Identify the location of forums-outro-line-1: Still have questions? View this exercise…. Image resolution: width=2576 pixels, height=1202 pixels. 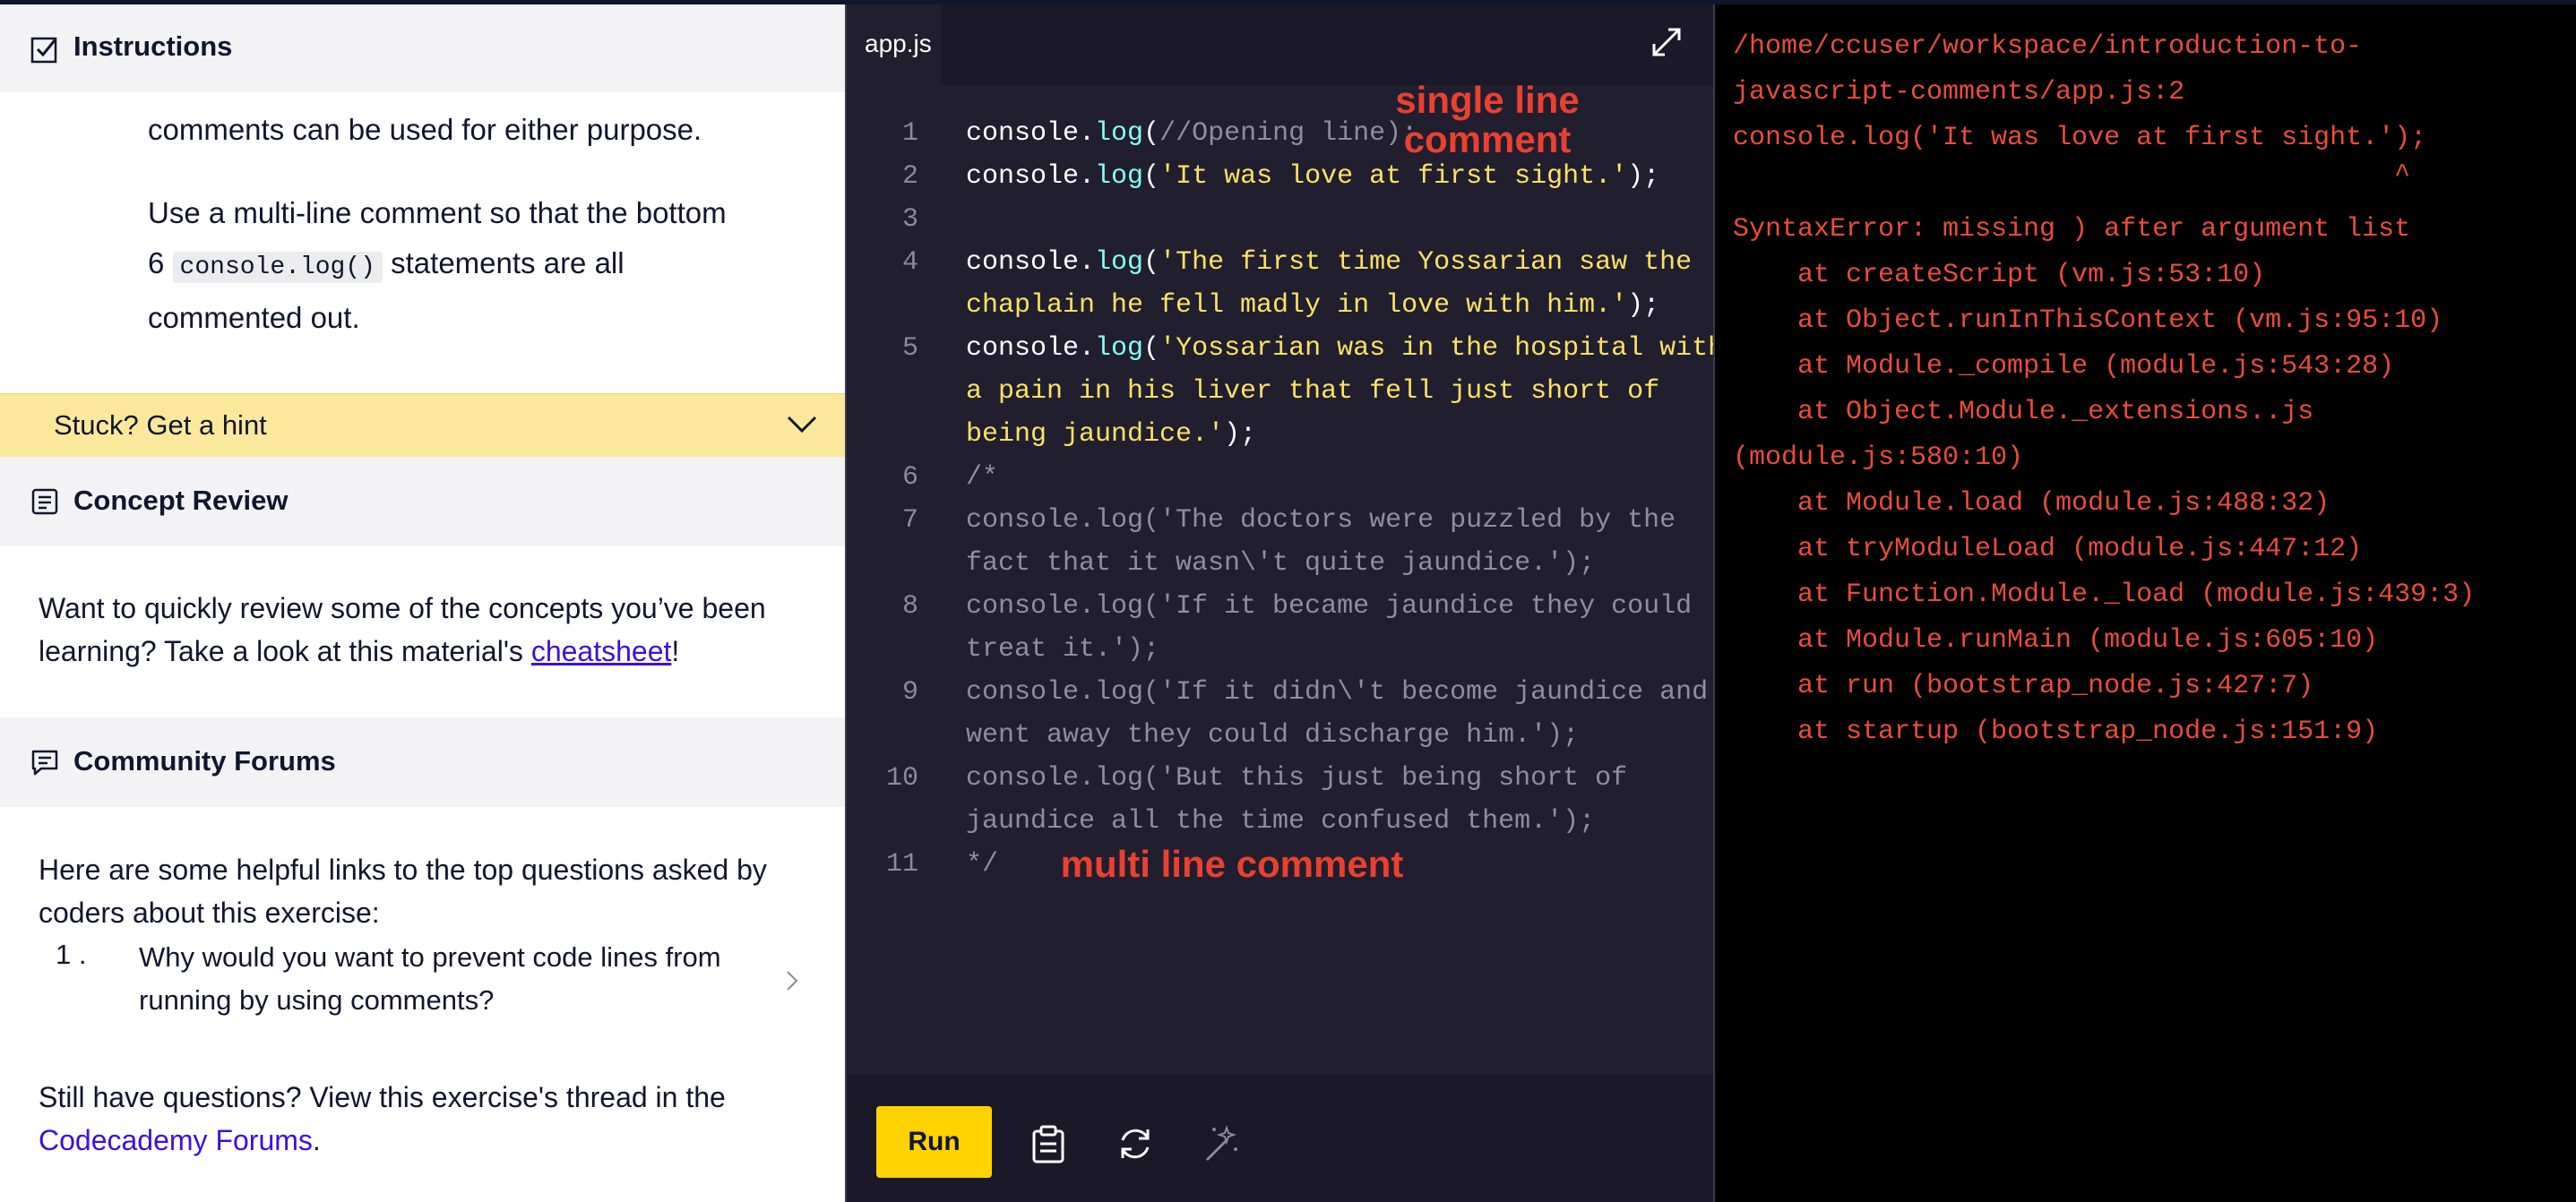
(382, 1097).